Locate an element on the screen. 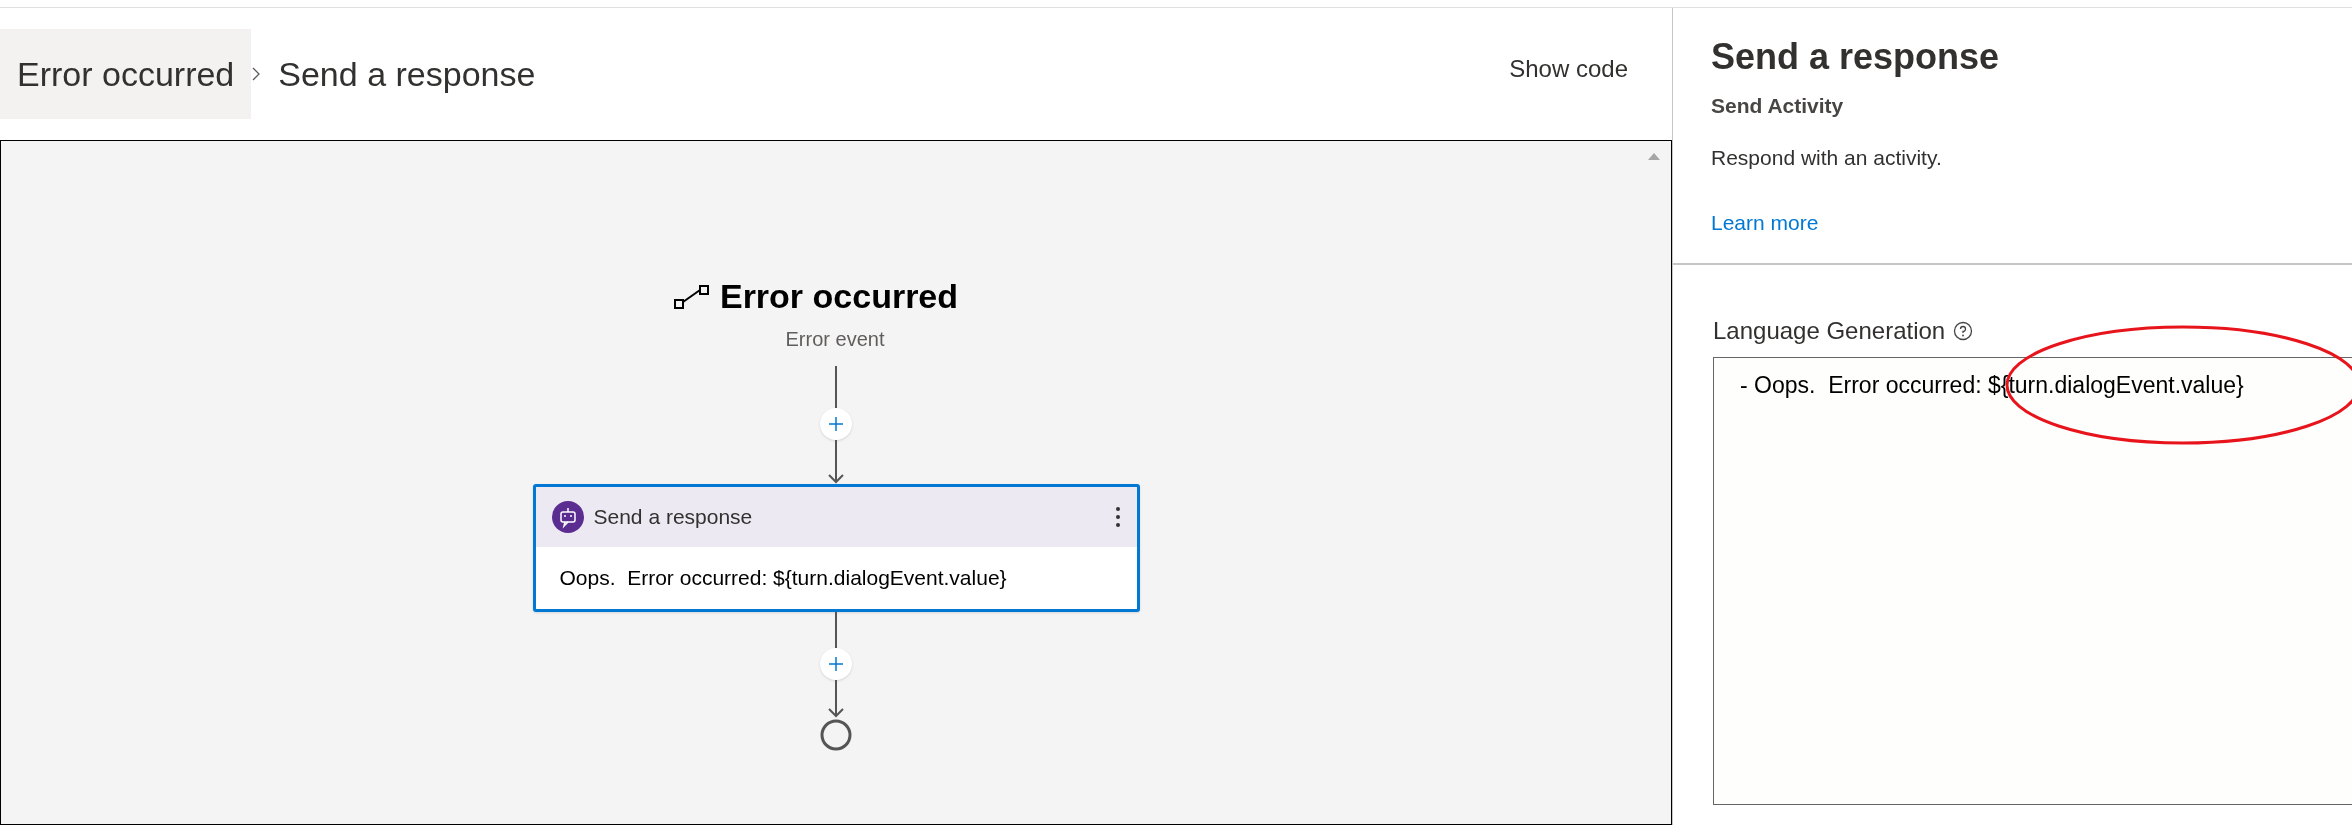 This screenshot has width=2352, height=825. more-icon is located at coordinates (1117, 517).